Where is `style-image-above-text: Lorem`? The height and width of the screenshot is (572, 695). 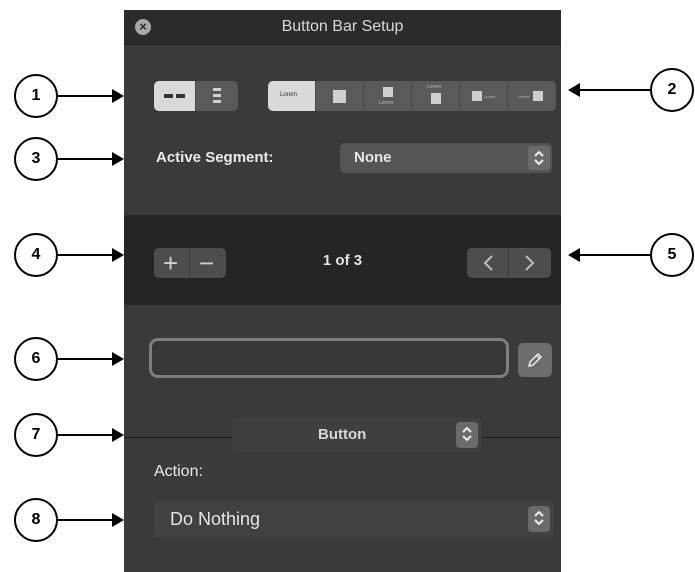
style-image-above-text: Lorem is located at coordinates (388, 96).